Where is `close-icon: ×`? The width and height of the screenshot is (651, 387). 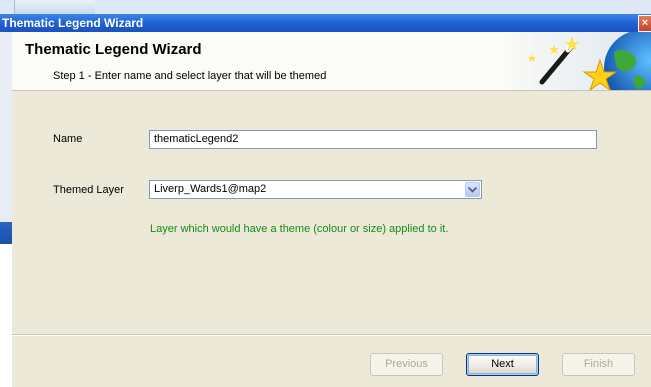
close-icon: × is located at coordinates (644, 23).